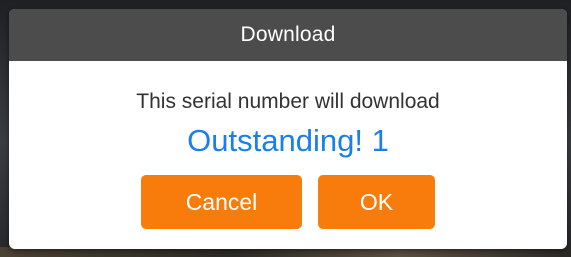 This screenshot has height=257, width=571. I want to click on ok-button: OK, so click(376, 202).